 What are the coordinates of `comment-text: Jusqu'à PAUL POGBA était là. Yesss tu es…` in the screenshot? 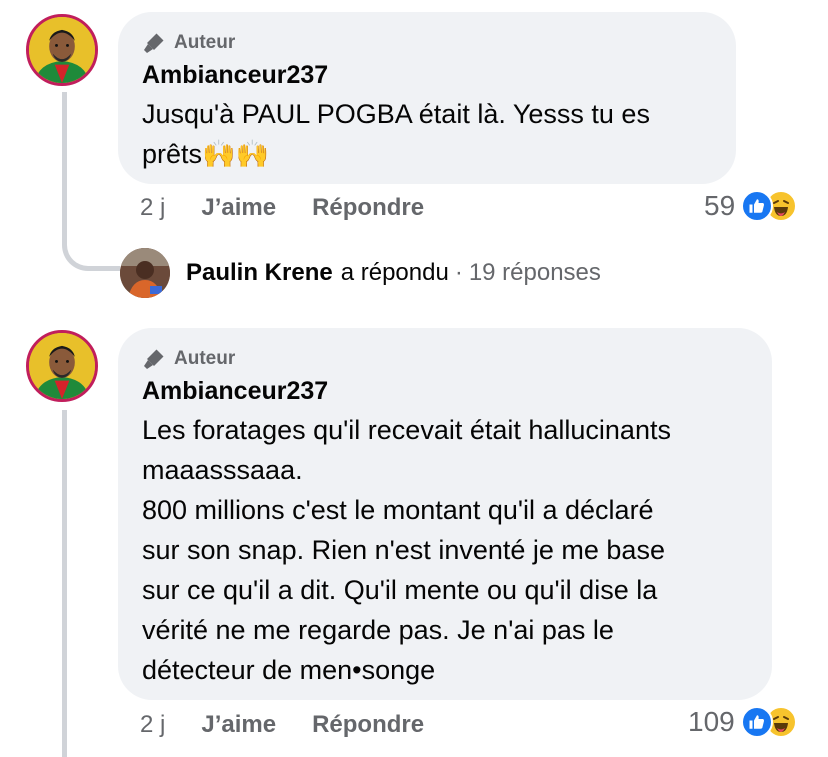 It's located at (426, 134).